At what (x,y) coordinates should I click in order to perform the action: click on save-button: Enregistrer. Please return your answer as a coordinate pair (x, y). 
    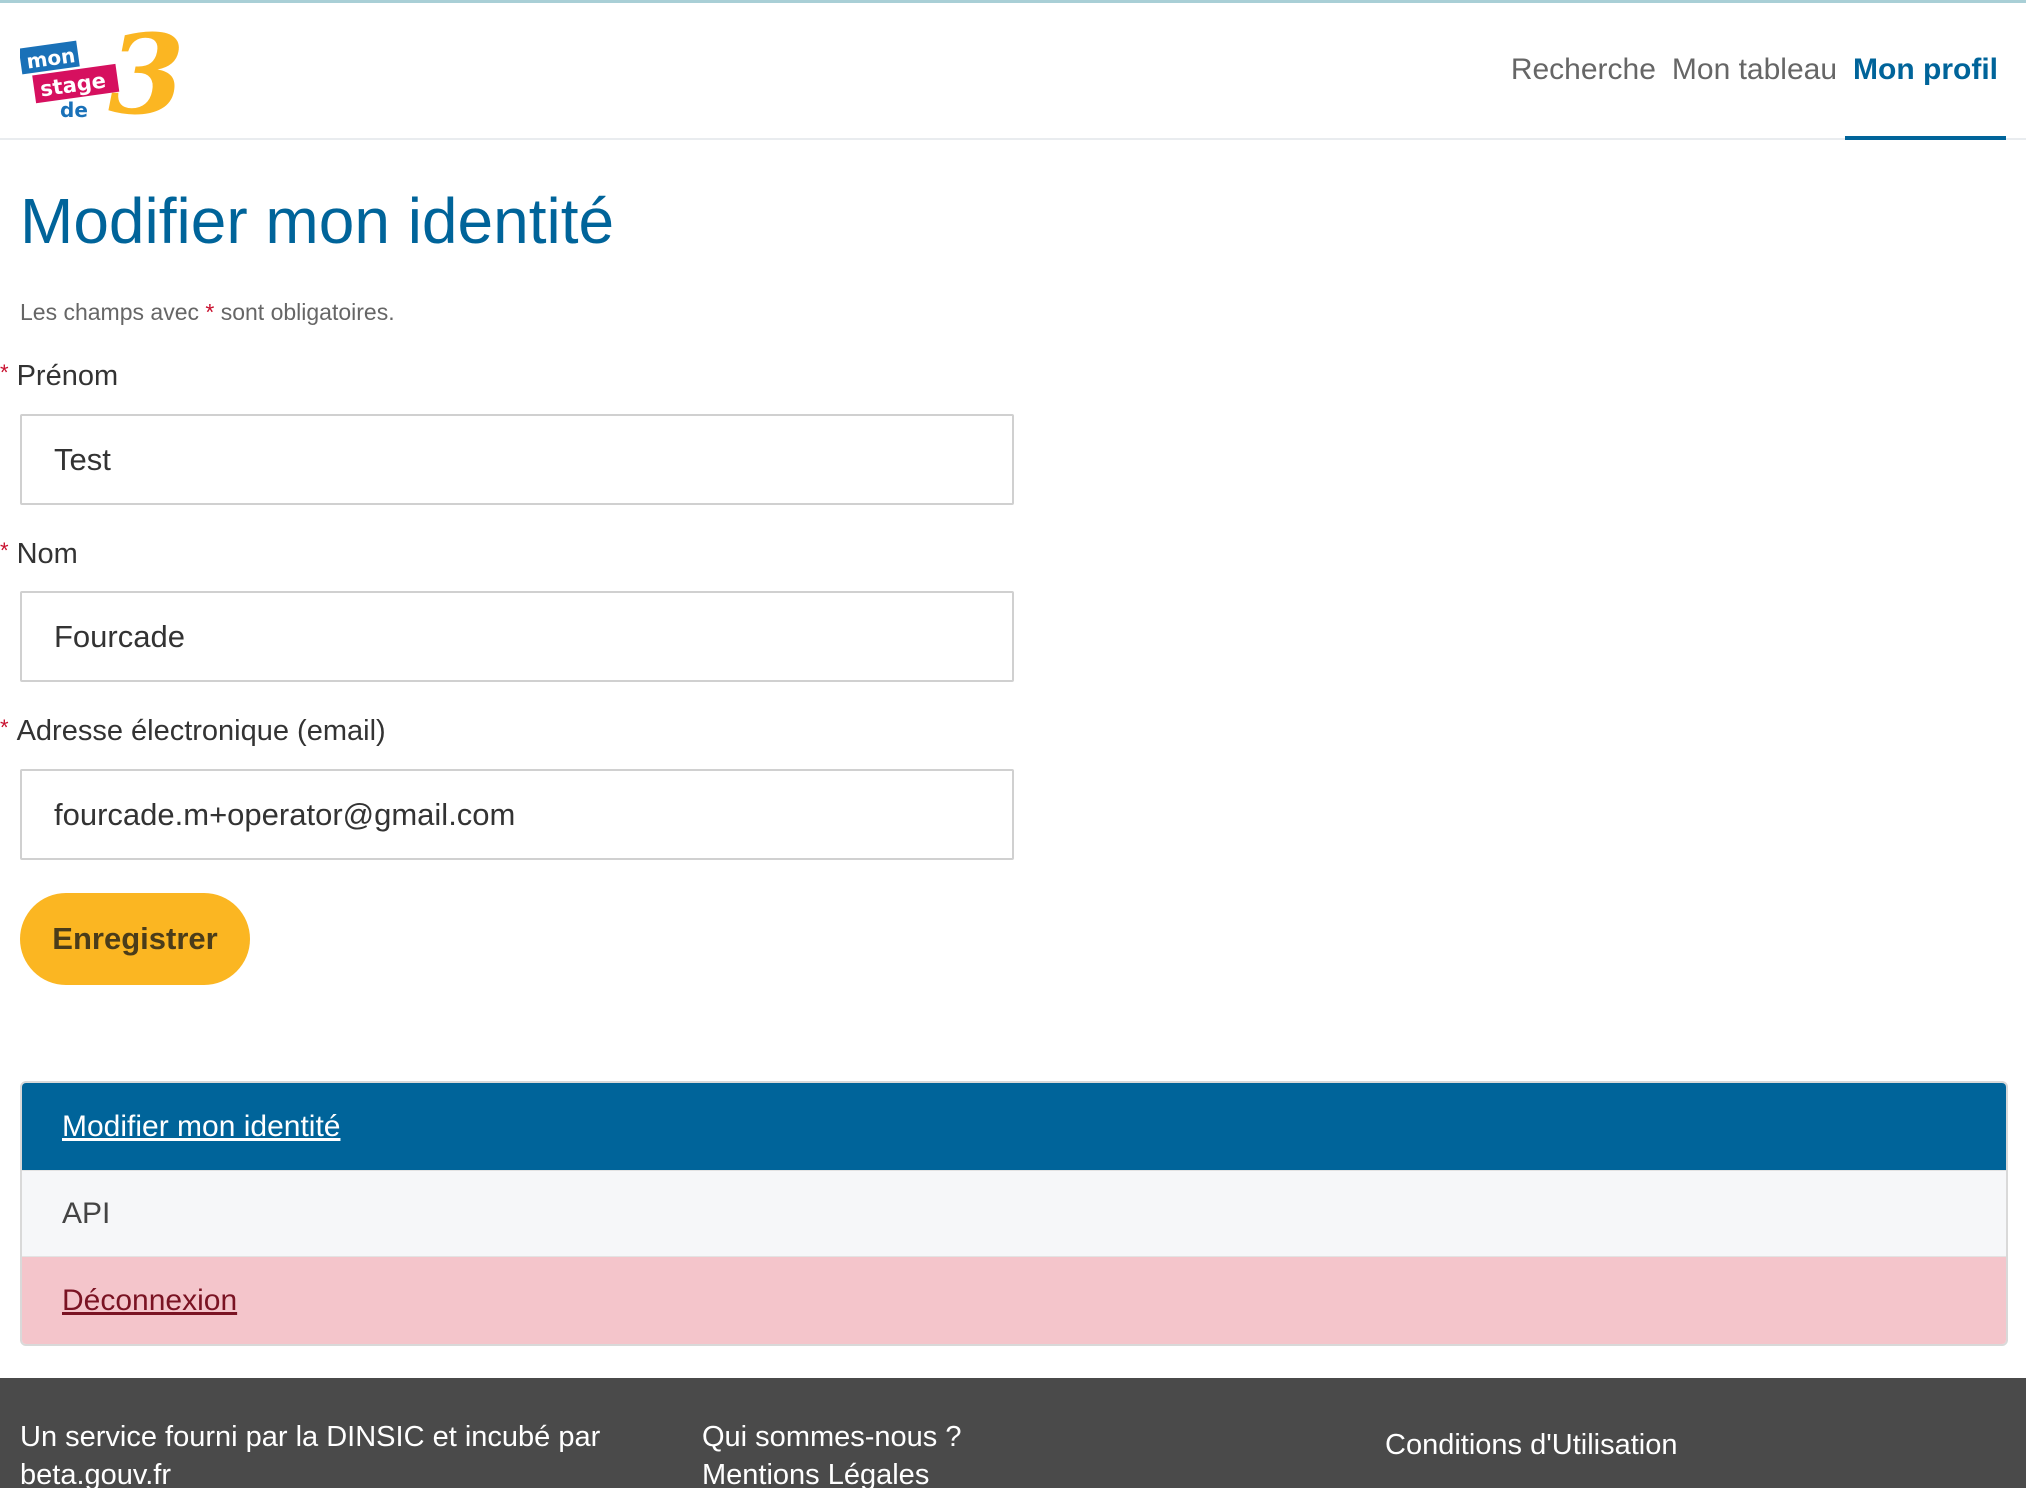
    Looking at the image, I should click on (135, 939).